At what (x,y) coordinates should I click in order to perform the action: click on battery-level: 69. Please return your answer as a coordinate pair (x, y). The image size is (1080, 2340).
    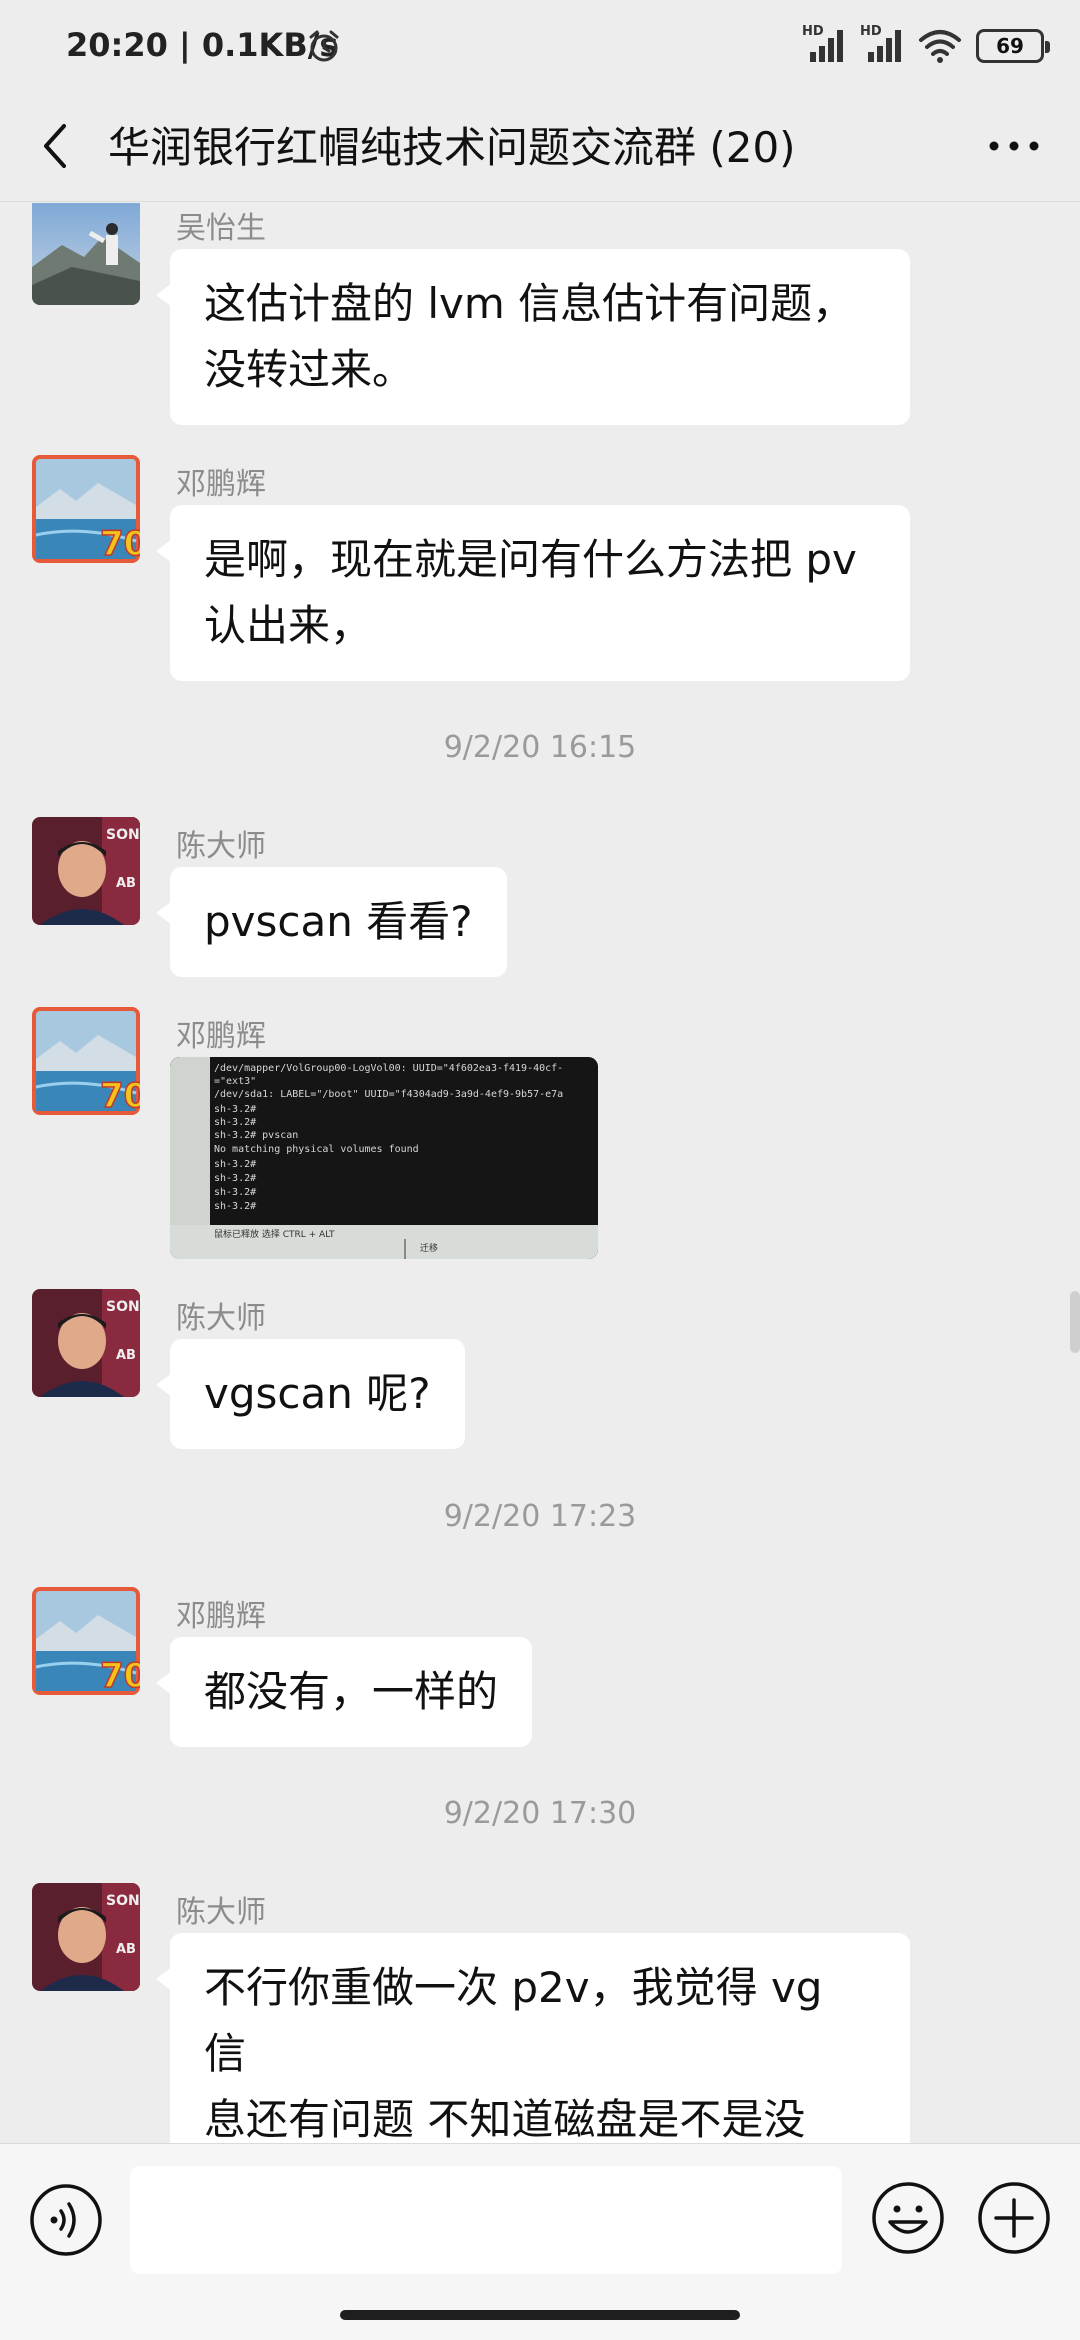
    Looking at the image, I should click on (1010, 46).